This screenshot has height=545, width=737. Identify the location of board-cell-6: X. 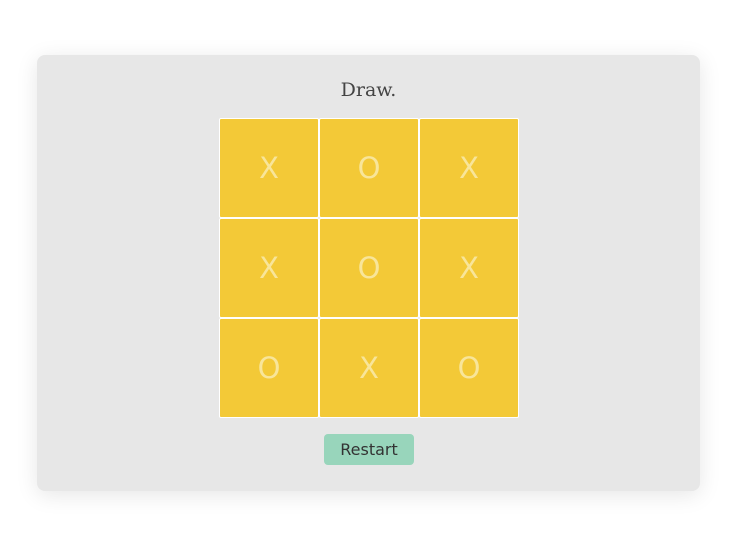
(469, 268).